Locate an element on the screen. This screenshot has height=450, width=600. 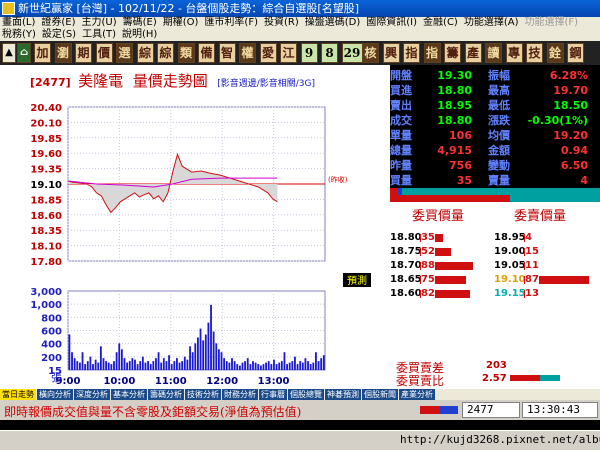
toolbar-button: 9 is located at coordinates (309, 53).